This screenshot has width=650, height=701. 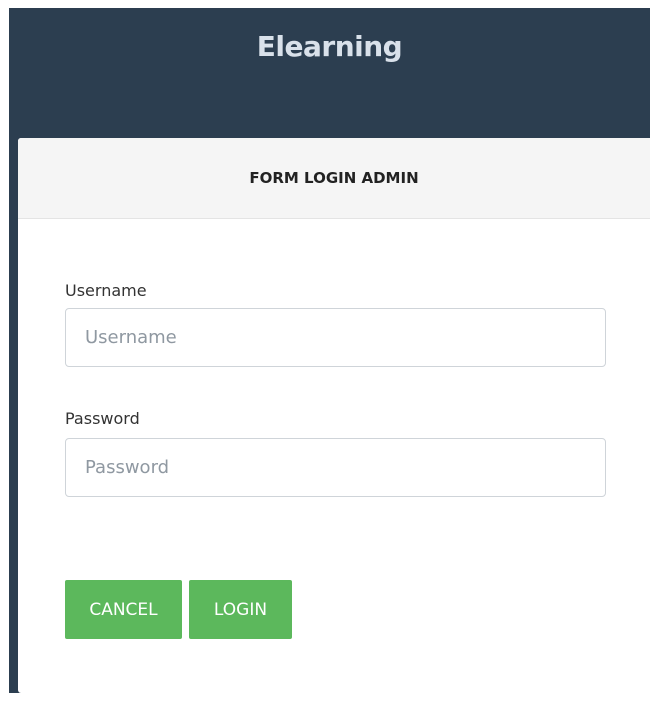 I want to click on password-input, so click(x=335, y=467).